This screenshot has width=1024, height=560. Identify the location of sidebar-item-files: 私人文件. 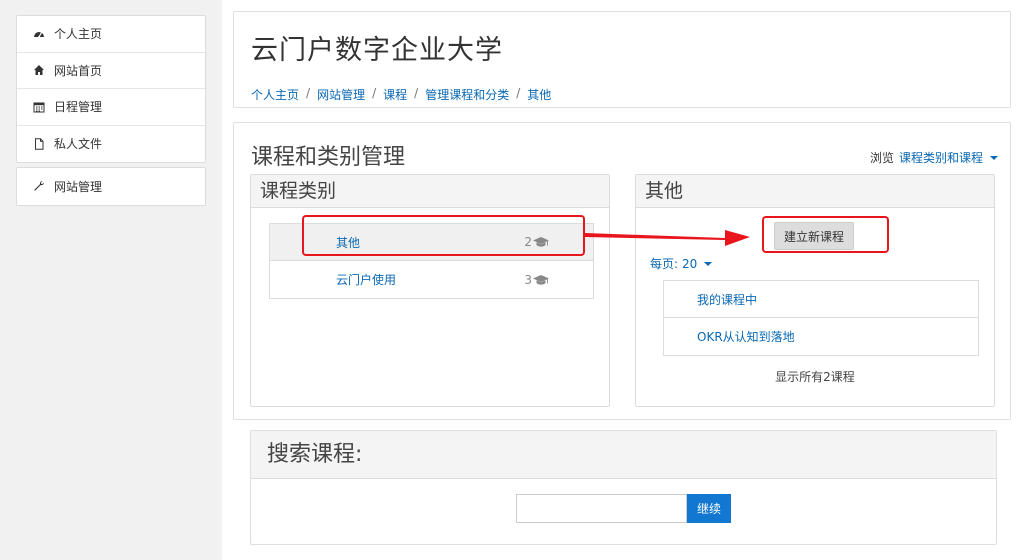
(111, 144).